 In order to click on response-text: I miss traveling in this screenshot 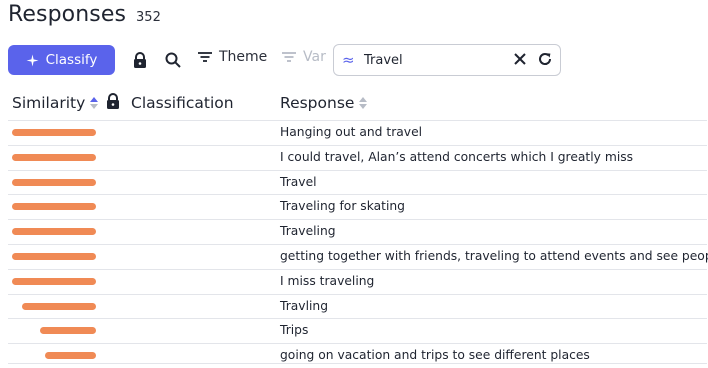, I will do `click(327, 280)`.